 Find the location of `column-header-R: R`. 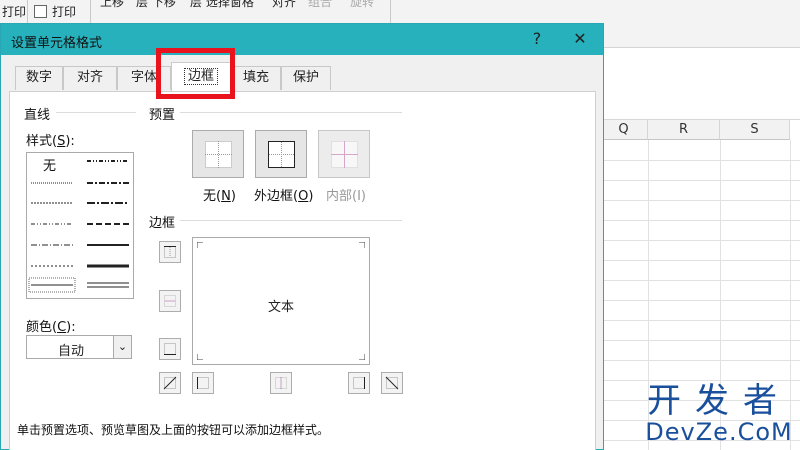

column-header-R: R is located at coordinates (684, 130).